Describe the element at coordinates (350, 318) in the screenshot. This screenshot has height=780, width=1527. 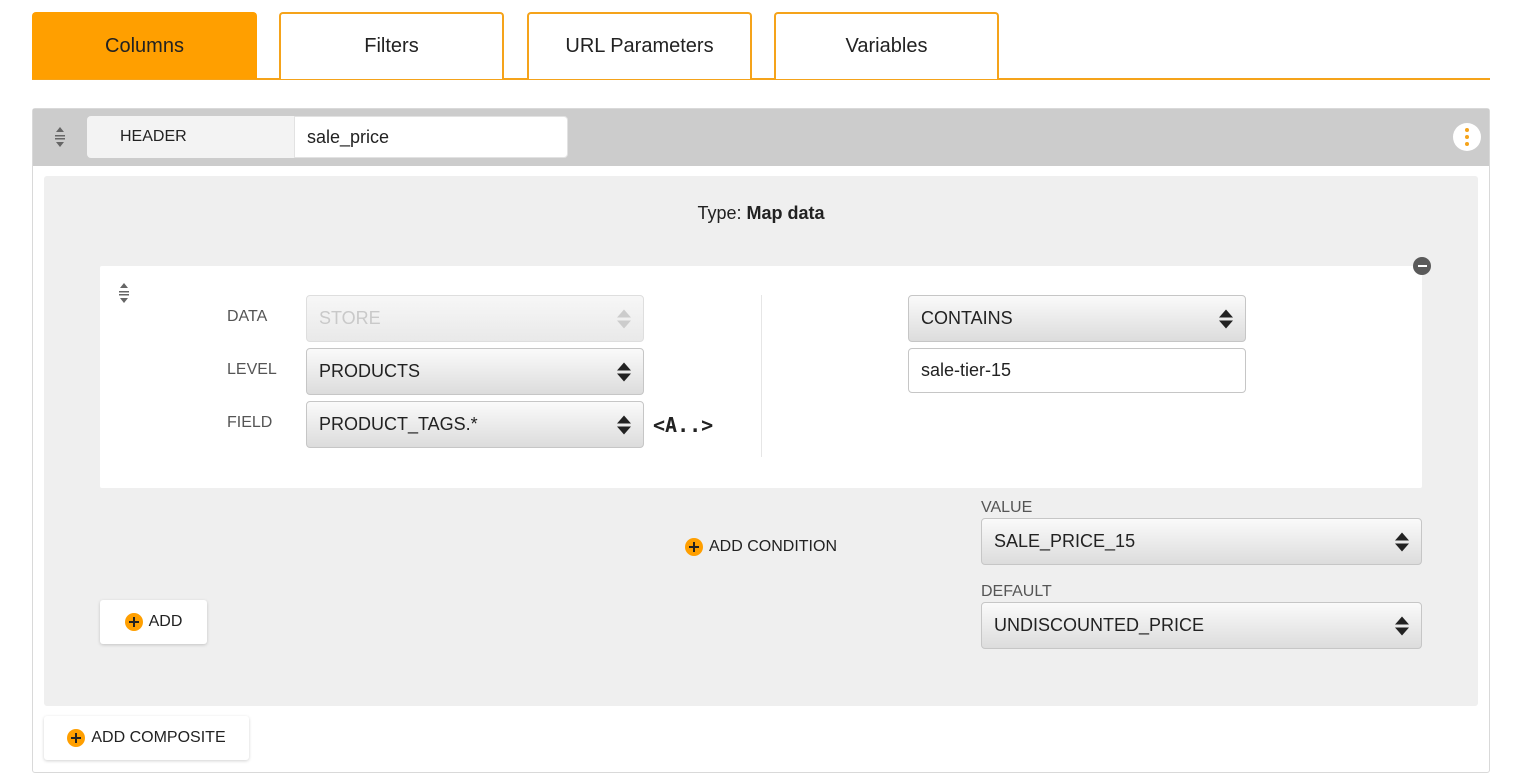
I see `data-select-value: STORE` at that location.